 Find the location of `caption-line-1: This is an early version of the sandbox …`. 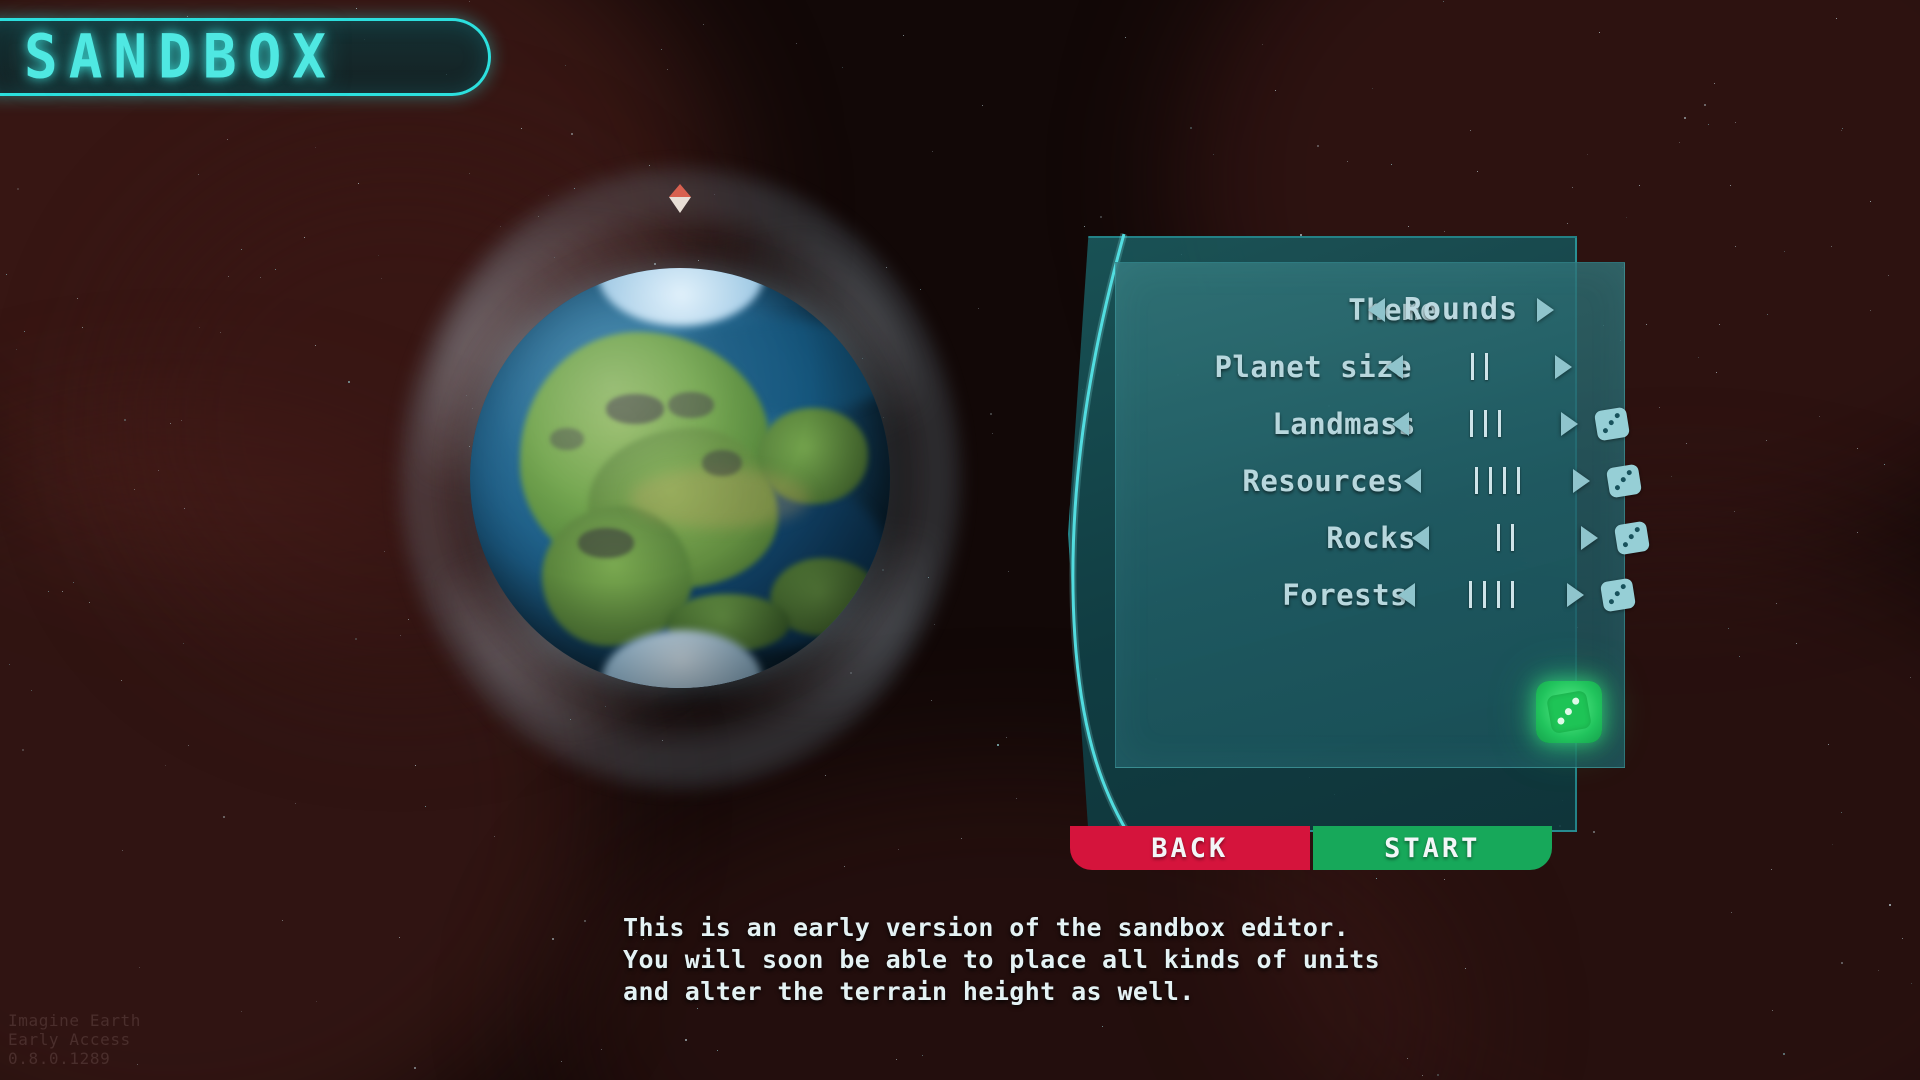

caption-line-1: This is an early version of the sandbox … is located at coordinates (986, 927).